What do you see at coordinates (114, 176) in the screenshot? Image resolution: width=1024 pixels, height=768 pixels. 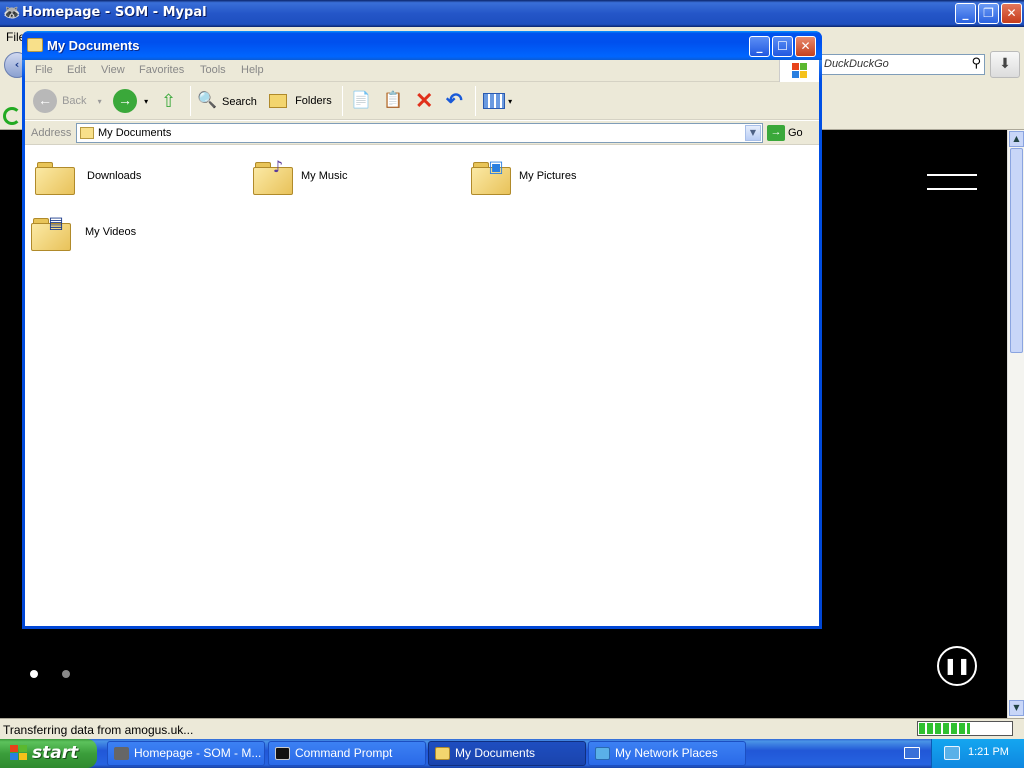 I see `file-label: Downloads` at bounding box center [114, 176].